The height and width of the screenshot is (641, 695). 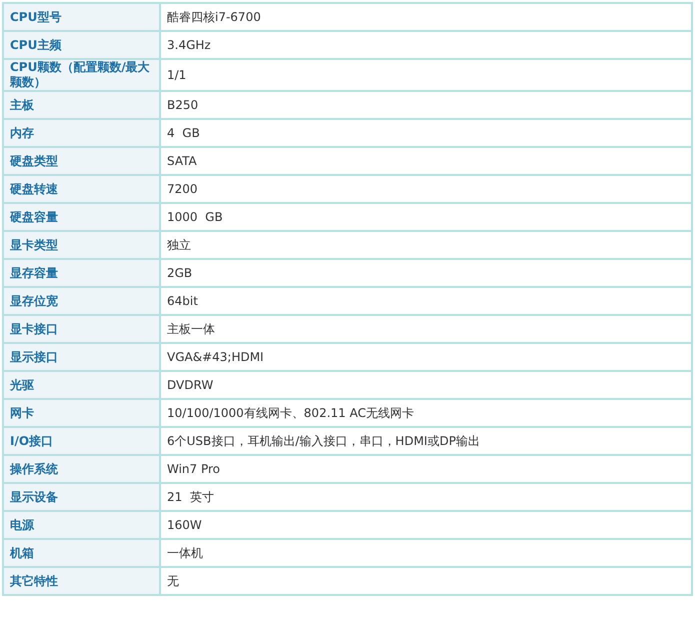 I want to click on spec-value: 7200, so click(x=426, y=189).